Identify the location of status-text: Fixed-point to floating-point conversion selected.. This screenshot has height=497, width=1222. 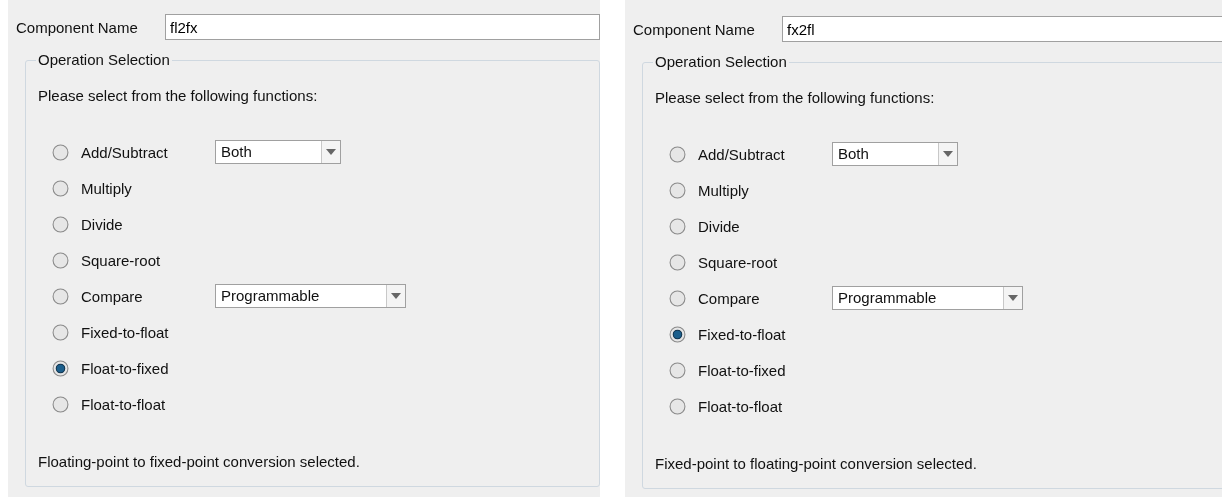
(816, 463).